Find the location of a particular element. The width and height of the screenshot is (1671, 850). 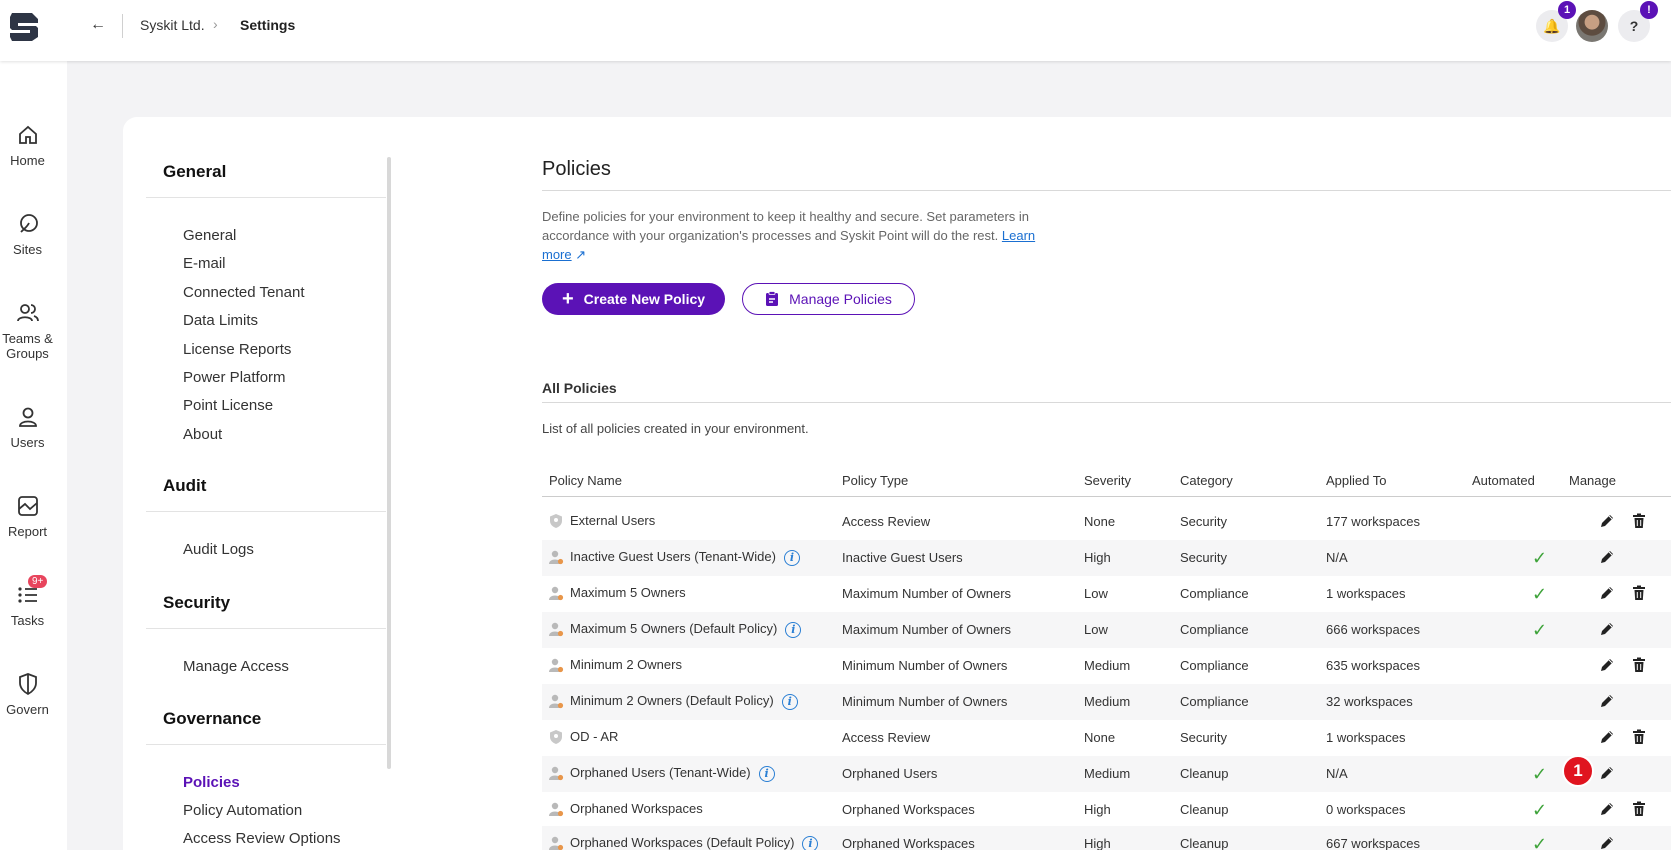

policy-name-text: External Users is located at coordinates (613, 520).